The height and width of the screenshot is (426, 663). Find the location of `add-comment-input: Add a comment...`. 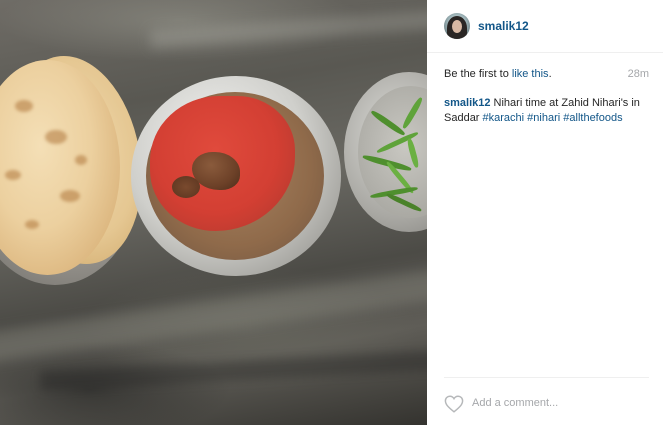

add-comment-input: Add a comment... is located at coordinates (515, 403).